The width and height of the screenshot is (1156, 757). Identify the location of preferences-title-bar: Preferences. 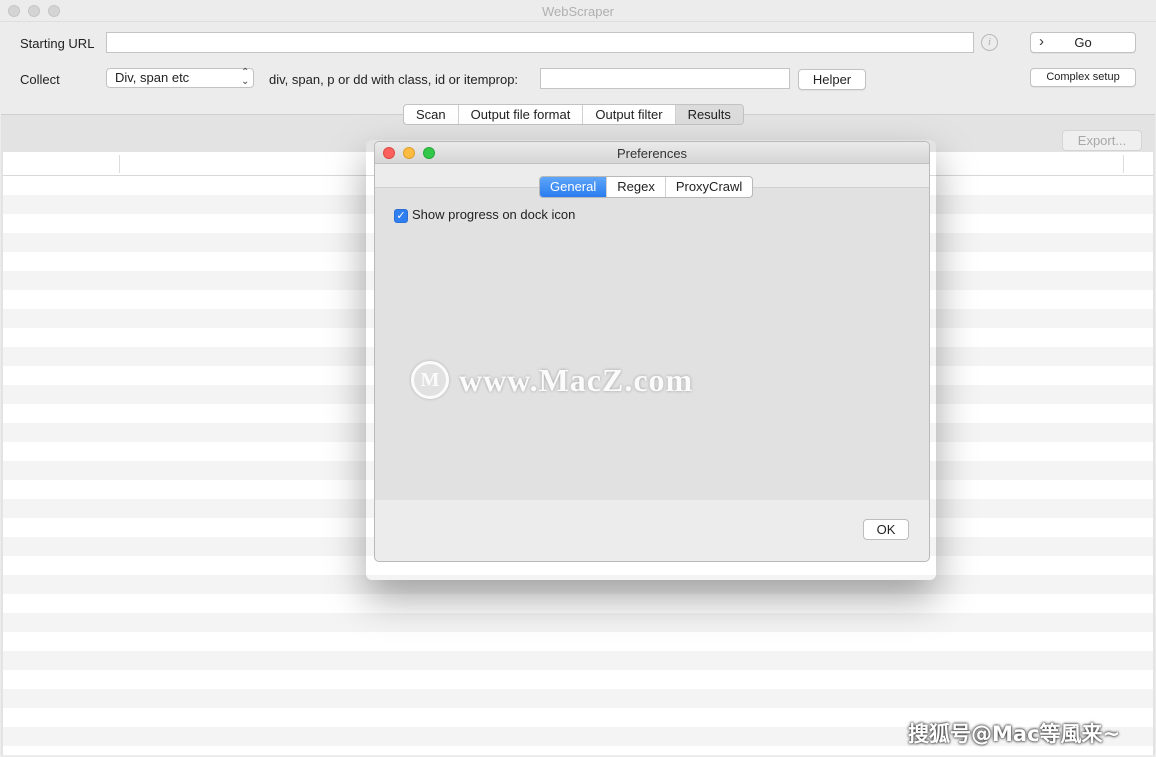
(652, 153).